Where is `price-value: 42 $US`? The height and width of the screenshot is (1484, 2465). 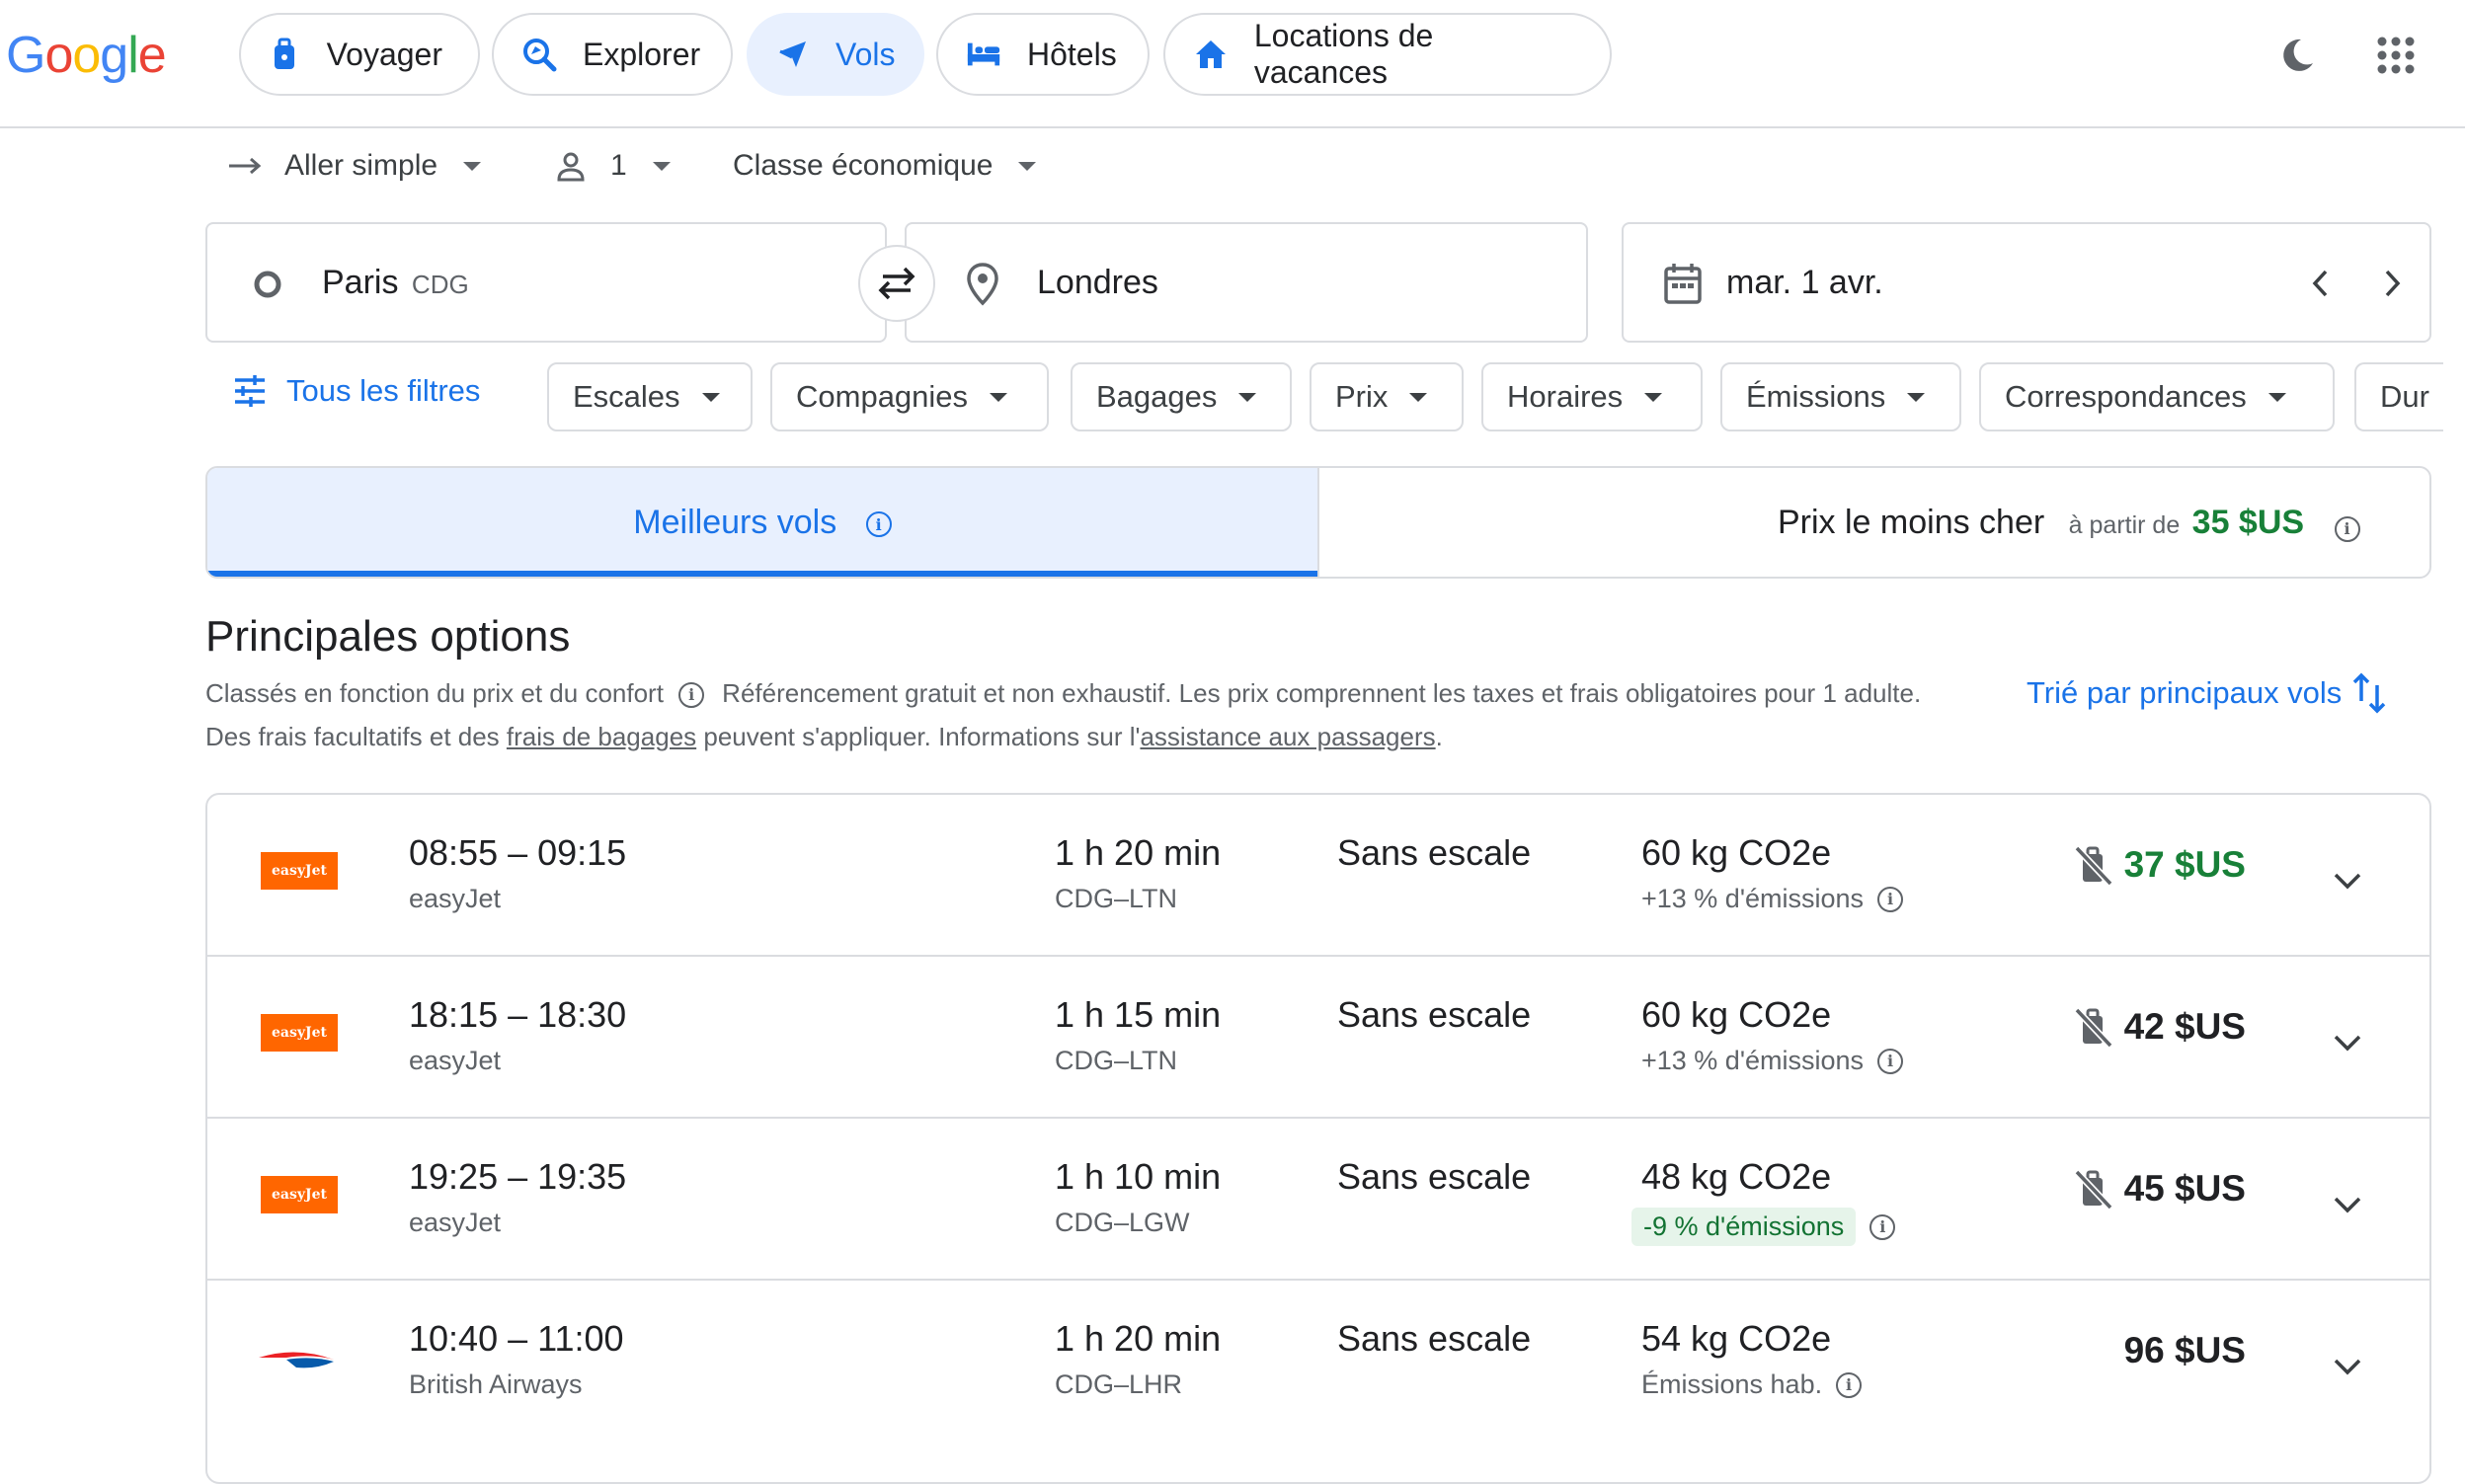 price-value: 42 $US is located at coordinates (2184, 1027).